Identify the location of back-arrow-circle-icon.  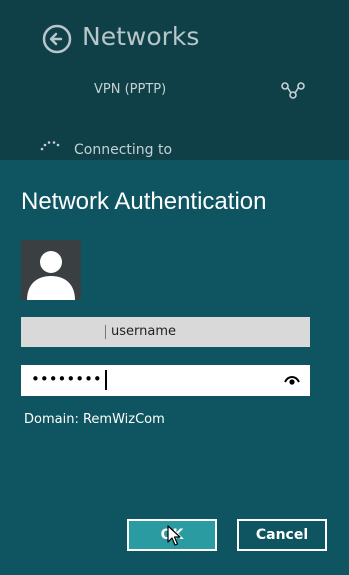
(57, 39).